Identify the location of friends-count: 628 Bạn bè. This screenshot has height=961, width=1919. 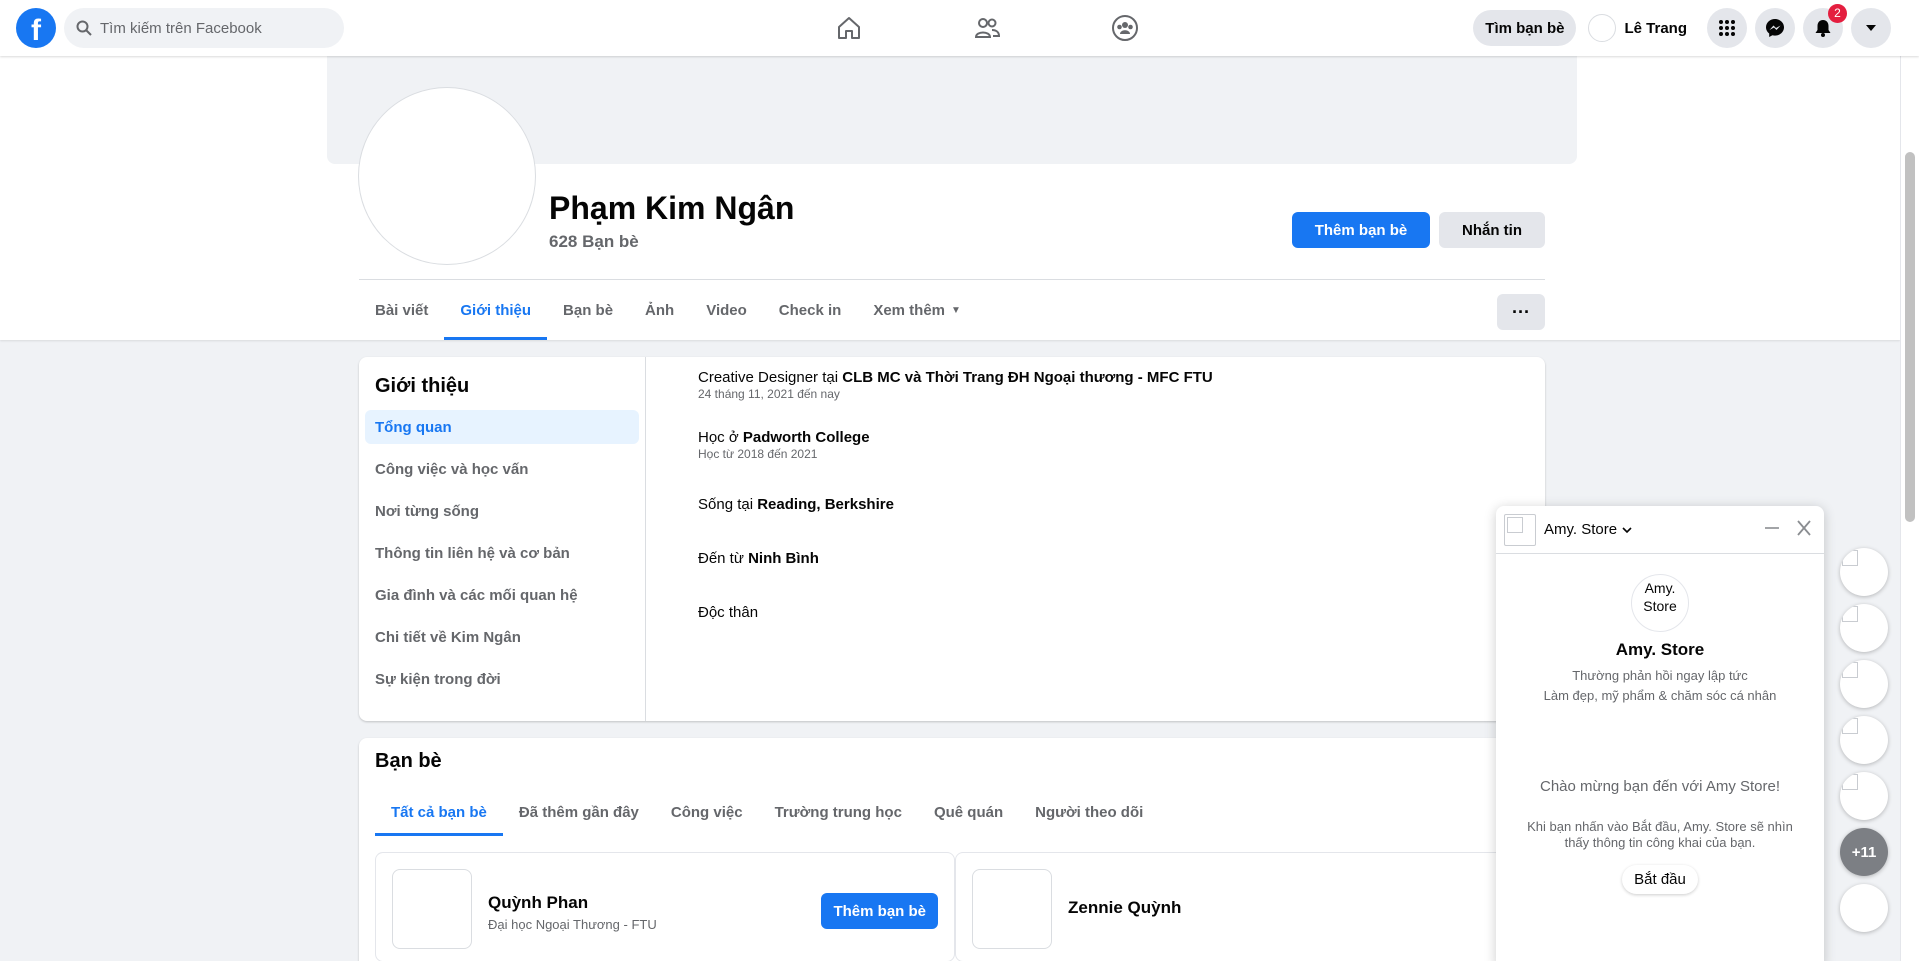
(594, 242).